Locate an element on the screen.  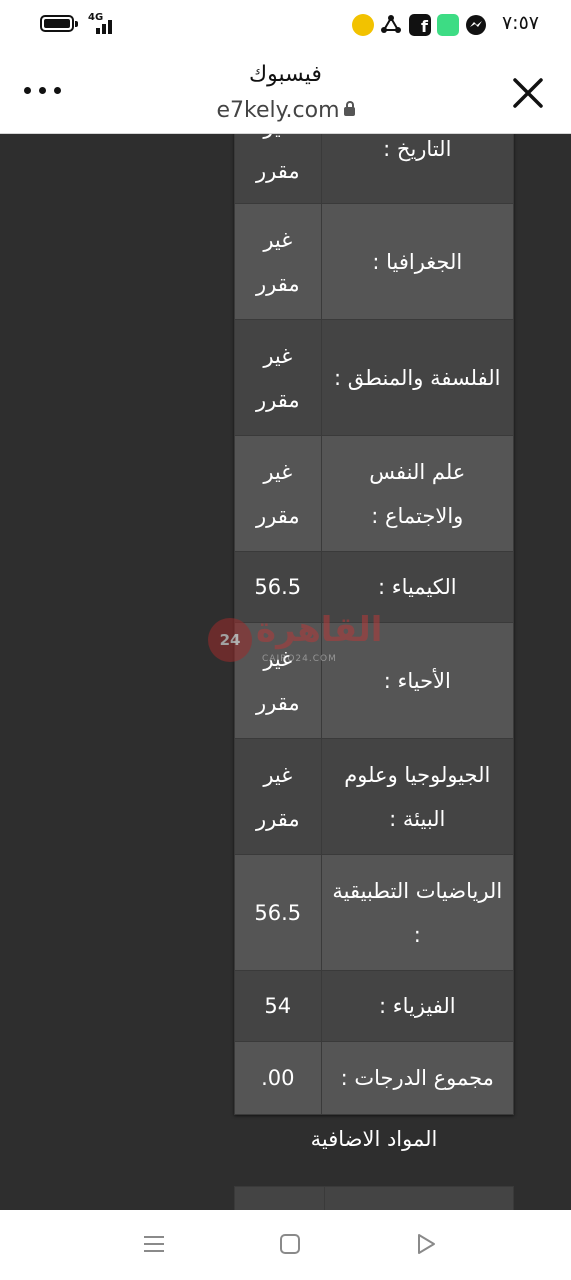
watermark-text: القاهرة is located at coordinates (319, 630).